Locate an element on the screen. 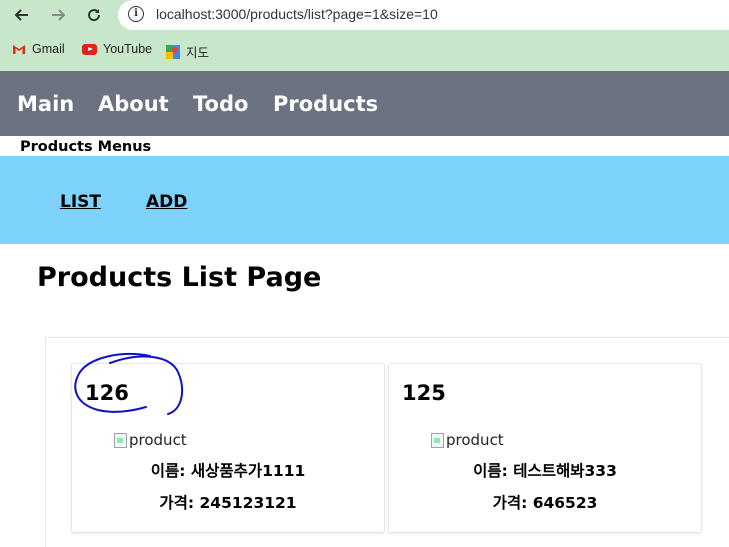 This screenshot has width=729, height=547. bookmark-label: 지도 is located at coordinates (198, 53).